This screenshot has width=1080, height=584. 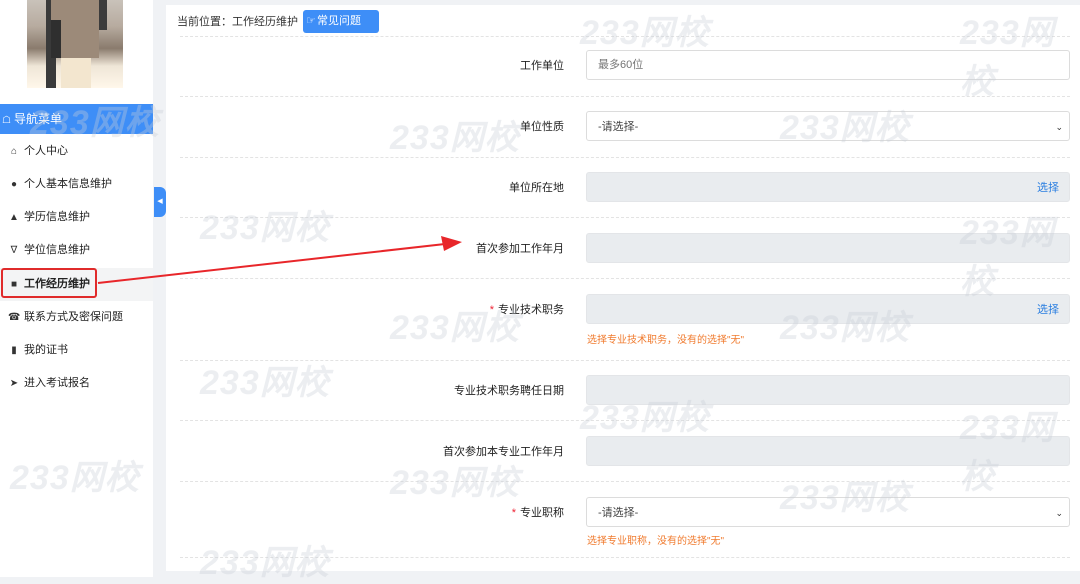 I want to click on faq-button-label: 常见问题, so click(x=339, y=21).